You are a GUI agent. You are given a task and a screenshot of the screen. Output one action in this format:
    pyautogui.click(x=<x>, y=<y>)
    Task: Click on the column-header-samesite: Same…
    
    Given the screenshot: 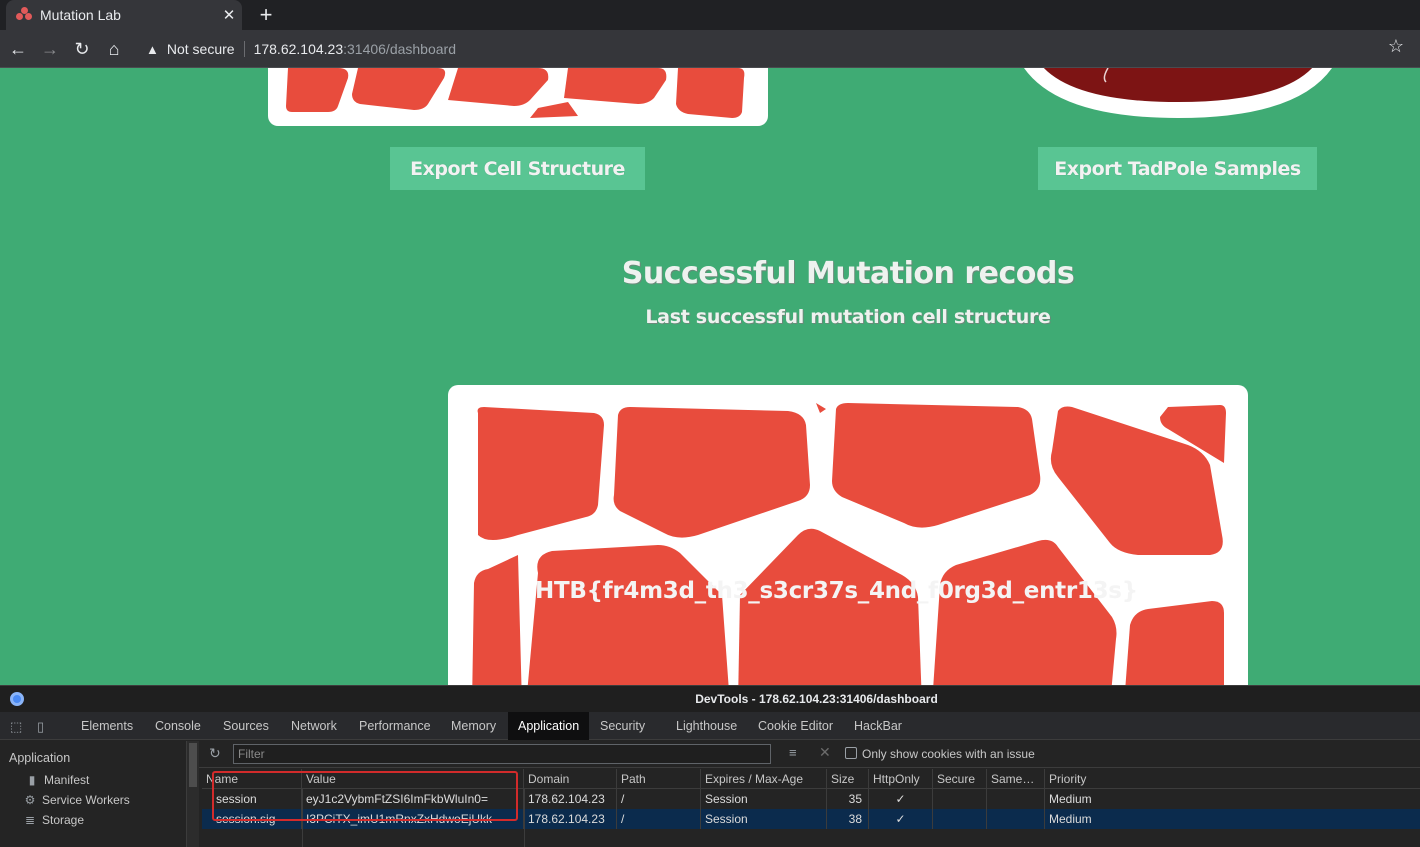 What is the action you would take?
    pyautogui.click(x=1016, y=779)
    